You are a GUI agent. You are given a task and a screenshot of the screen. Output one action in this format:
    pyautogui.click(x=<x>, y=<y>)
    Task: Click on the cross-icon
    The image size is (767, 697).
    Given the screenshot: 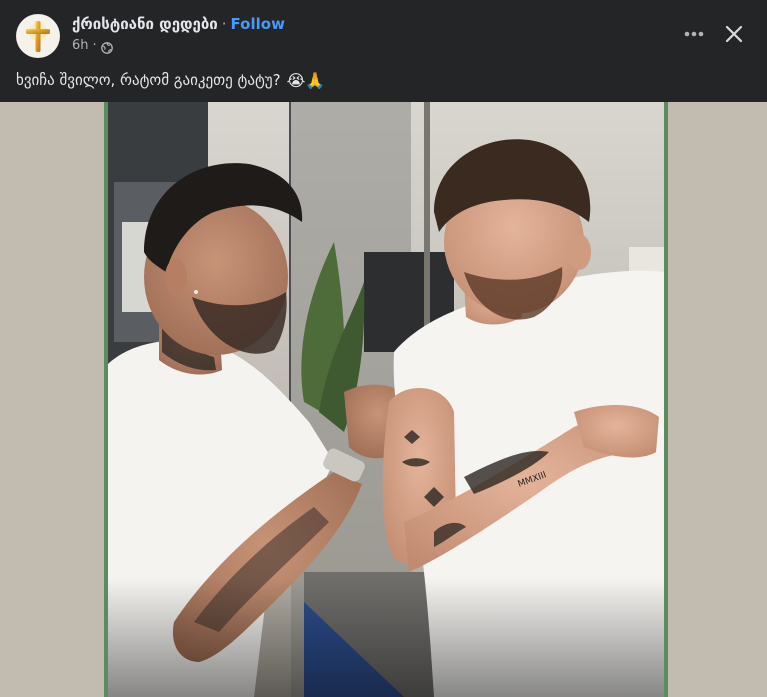 What is the action you would take?
    pyautogui.click(x=38, y=36)
    